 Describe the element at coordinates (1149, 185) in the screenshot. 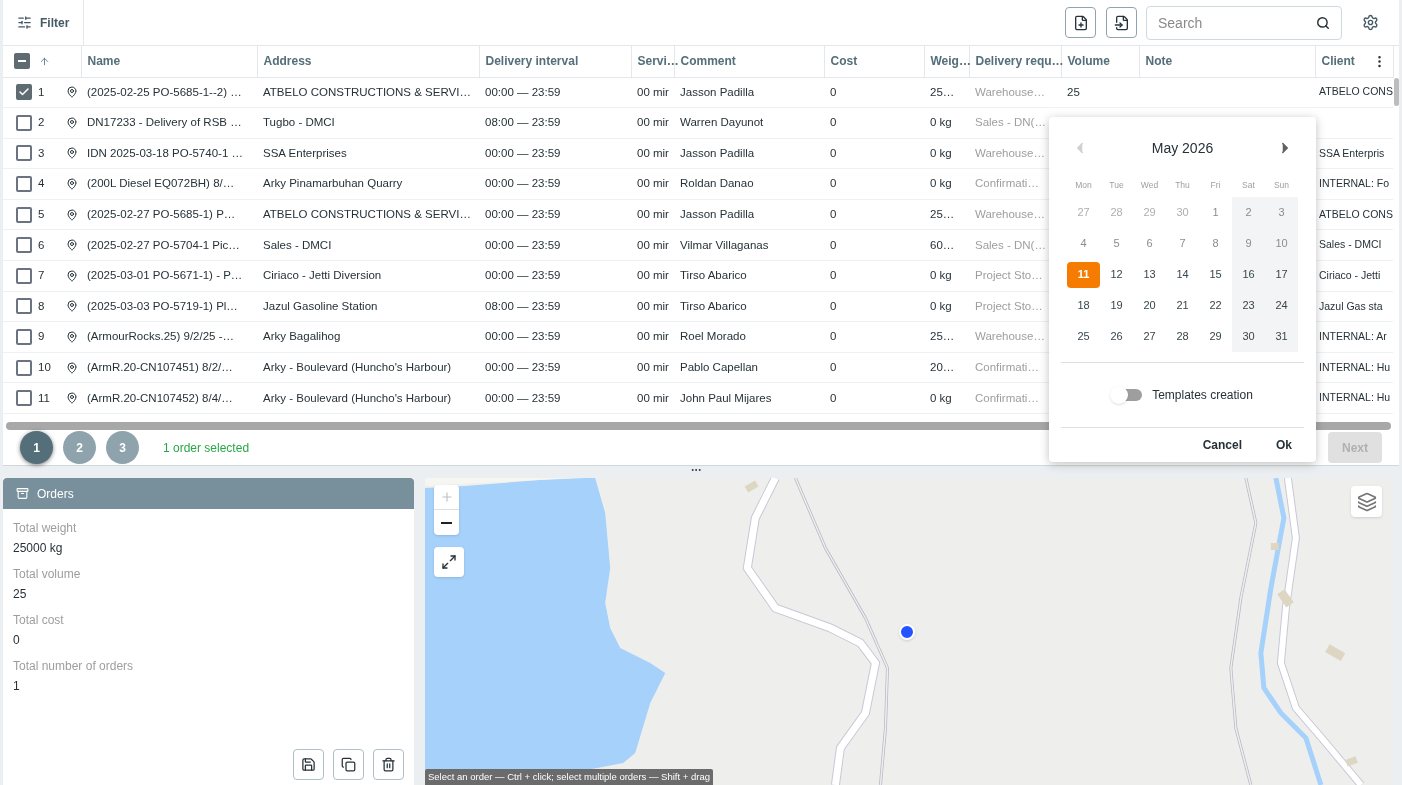

I see `weekday-label: Wed` at that location.